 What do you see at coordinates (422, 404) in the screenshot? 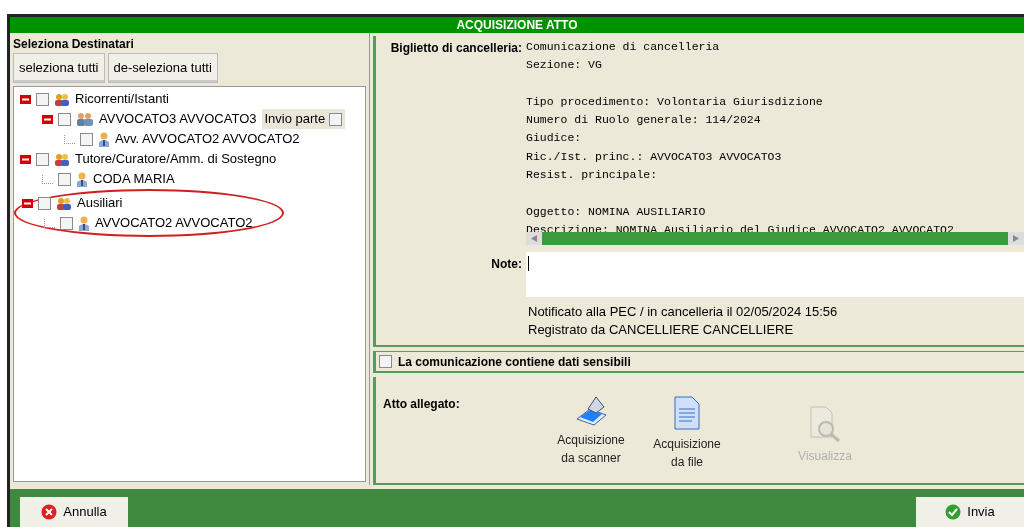
I see `section-label: Atto allegato:` at bounding box center [422, 404].